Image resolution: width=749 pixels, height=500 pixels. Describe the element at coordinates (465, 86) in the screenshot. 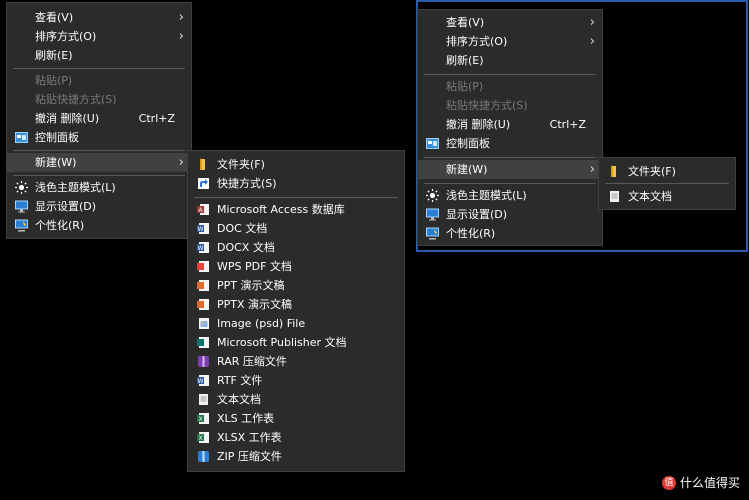

I see `menu-item-label: 粘贴(P)` at that location.